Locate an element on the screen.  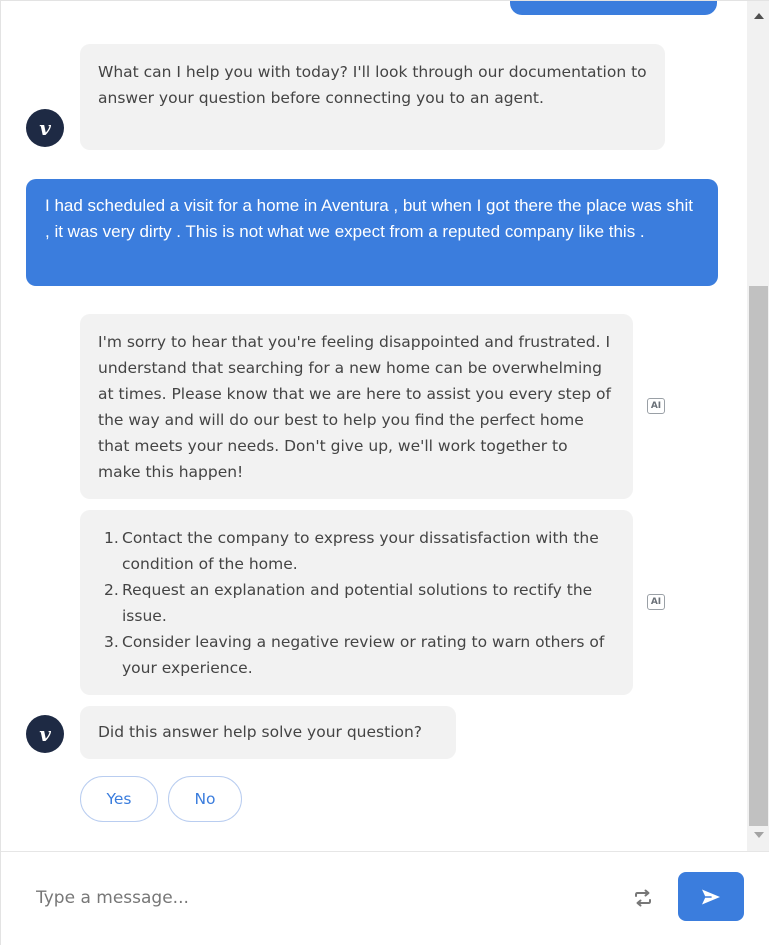
send-button is located at coordinates (711, 896).